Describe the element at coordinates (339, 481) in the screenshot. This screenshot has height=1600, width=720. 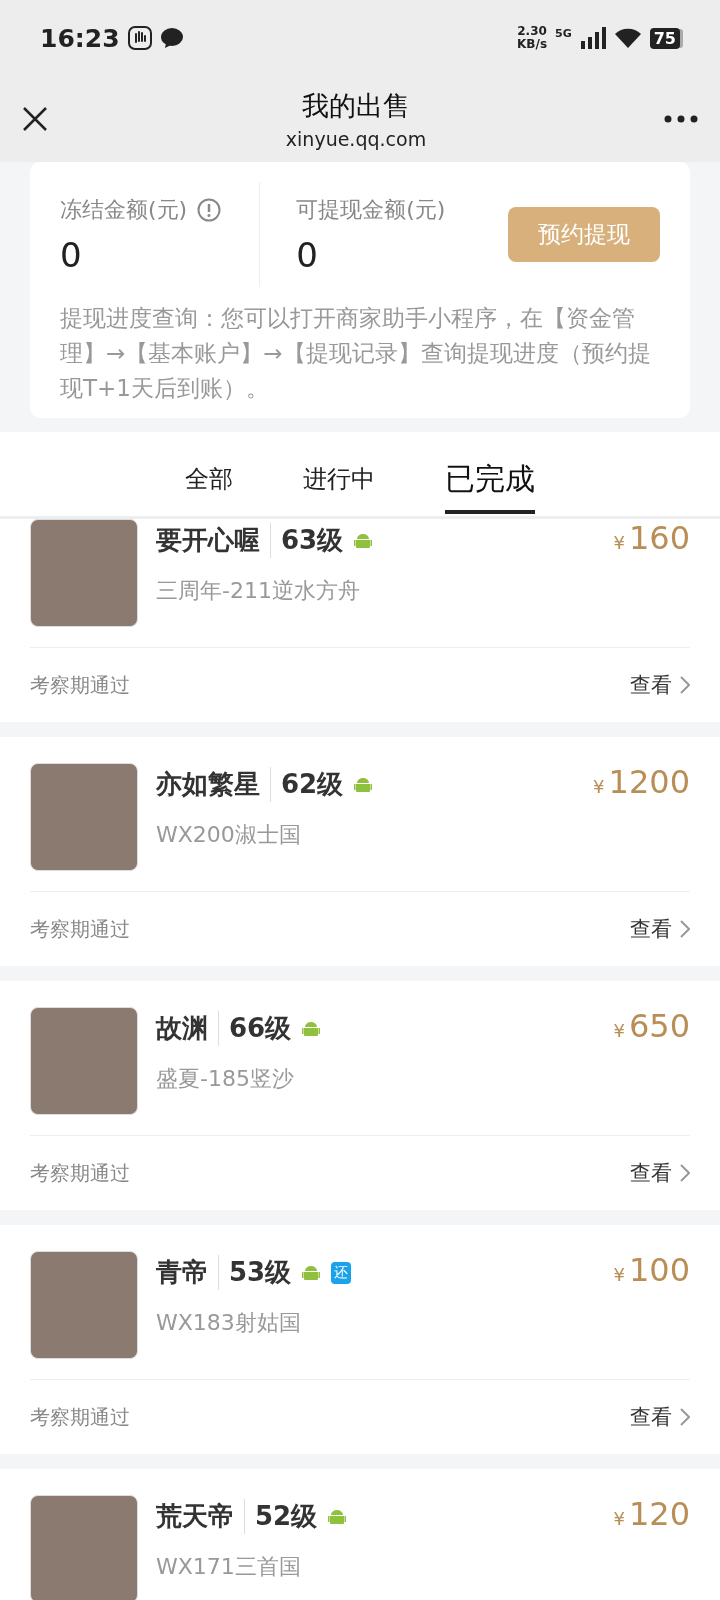
I see `filter-tab: 进行中` at that location.